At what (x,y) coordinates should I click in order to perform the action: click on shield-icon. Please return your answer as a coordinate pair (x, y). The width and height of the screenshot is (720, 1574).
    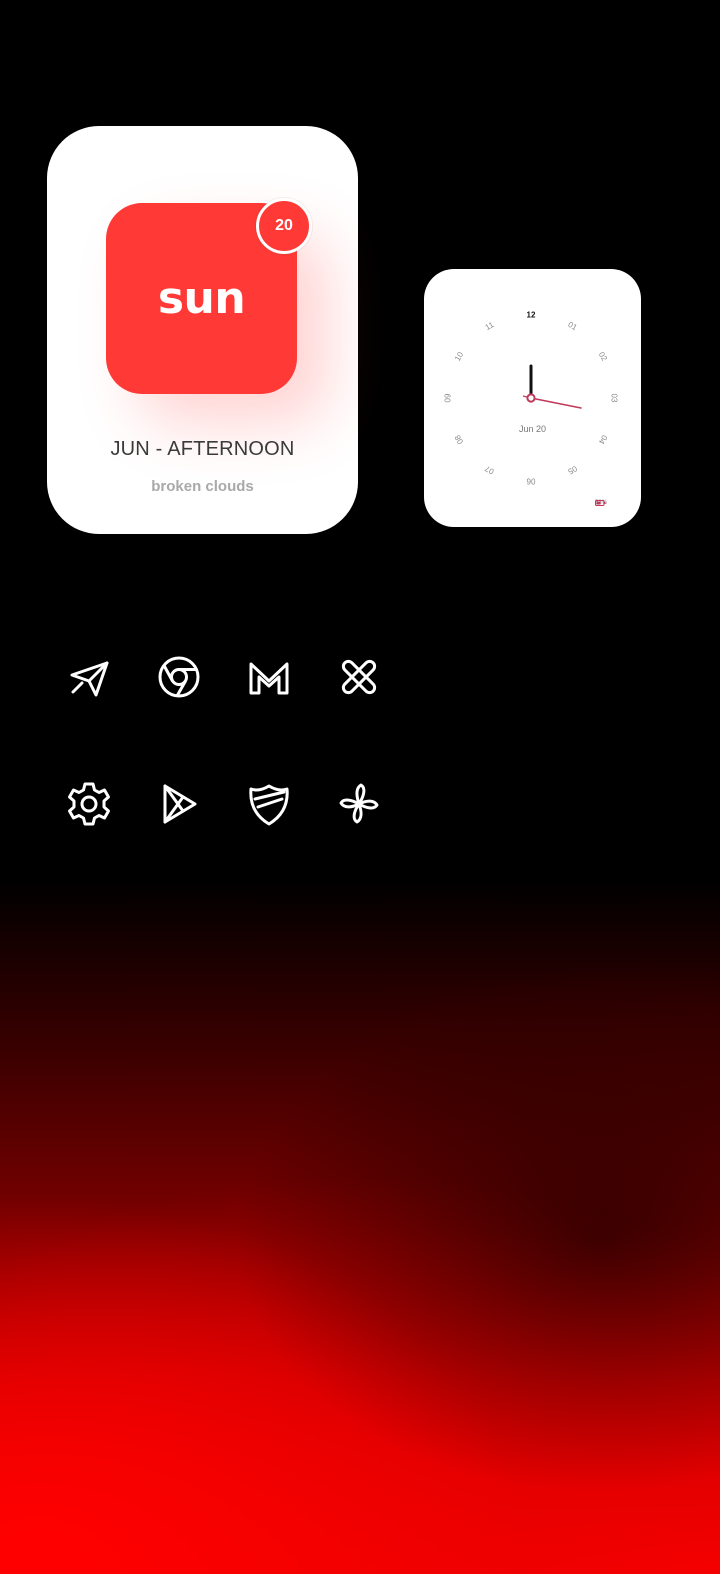
    Looking at the image, I should click on (269, 805).